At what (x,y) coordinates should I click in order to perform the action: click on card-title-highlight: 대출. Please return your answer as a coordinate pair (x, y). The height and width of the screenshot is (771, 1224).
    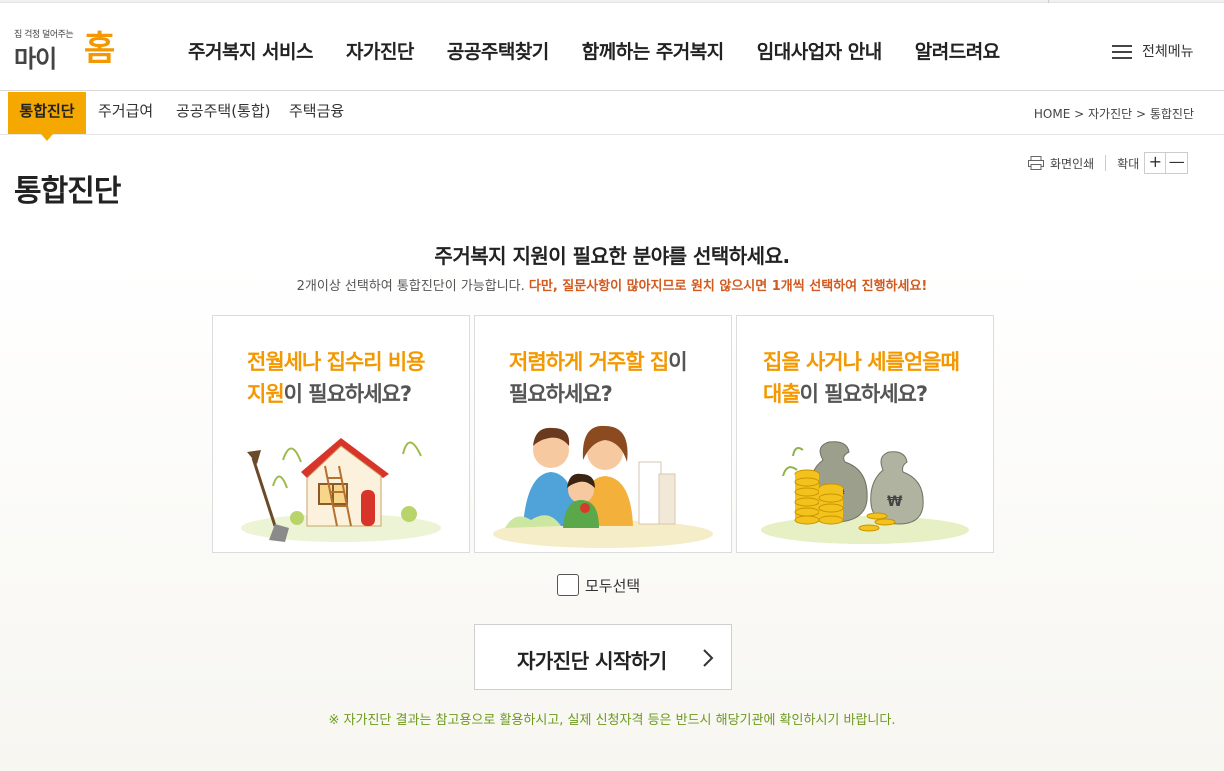
    Looking at the image, I should click on (782, 394).